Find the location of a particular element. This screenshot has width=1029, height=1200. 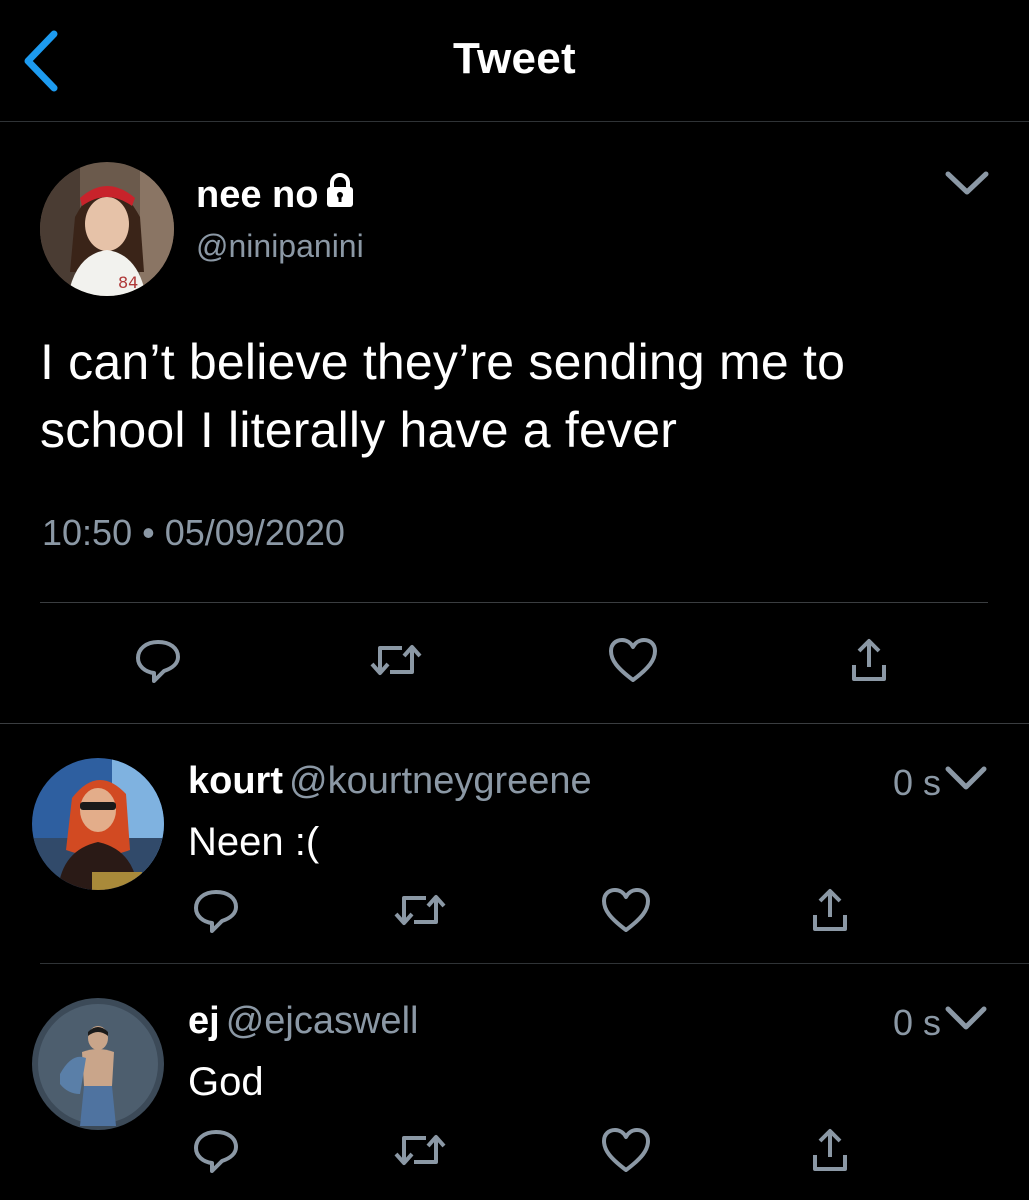

reply-header: ej @ejcaswell is located at coordinates (303, 1021).